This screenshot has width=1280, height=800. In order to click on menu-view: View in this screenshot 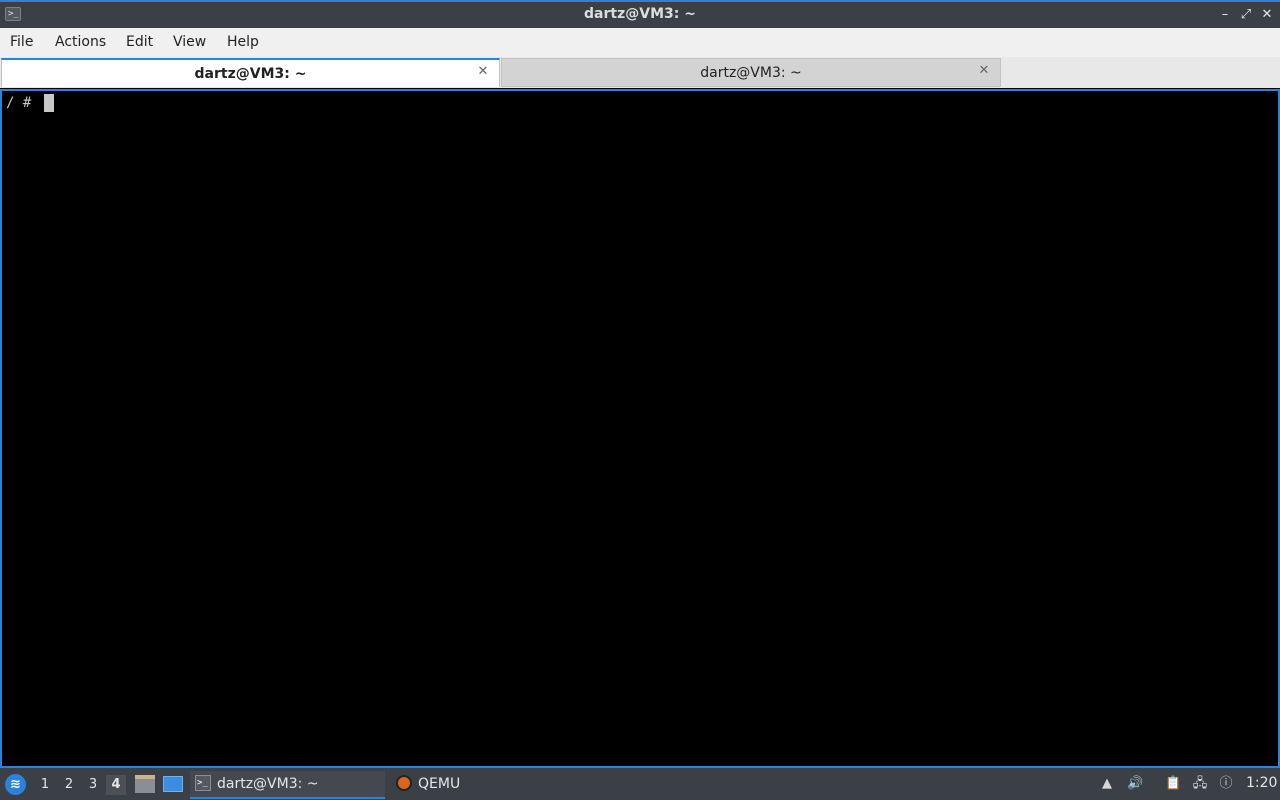, I will do `click(189, 42)`.